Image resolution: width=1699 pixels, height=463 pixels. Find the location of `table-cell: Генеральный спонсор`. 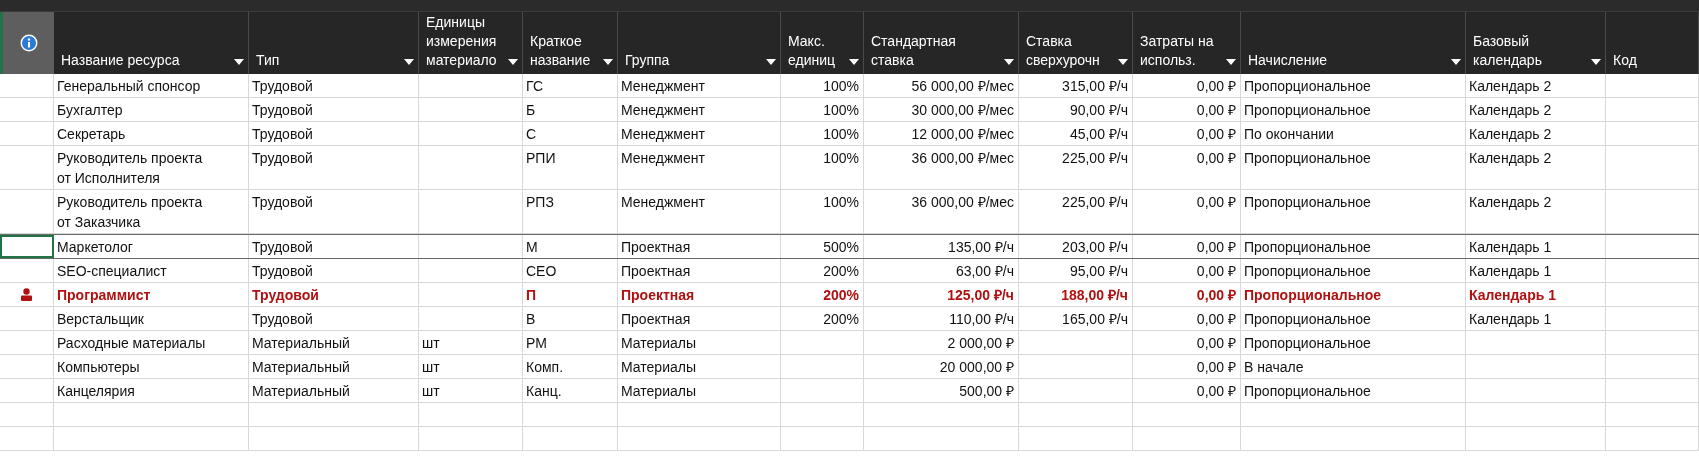

table-cell: Генеральный спонсор is located at coordinates (129, 86).